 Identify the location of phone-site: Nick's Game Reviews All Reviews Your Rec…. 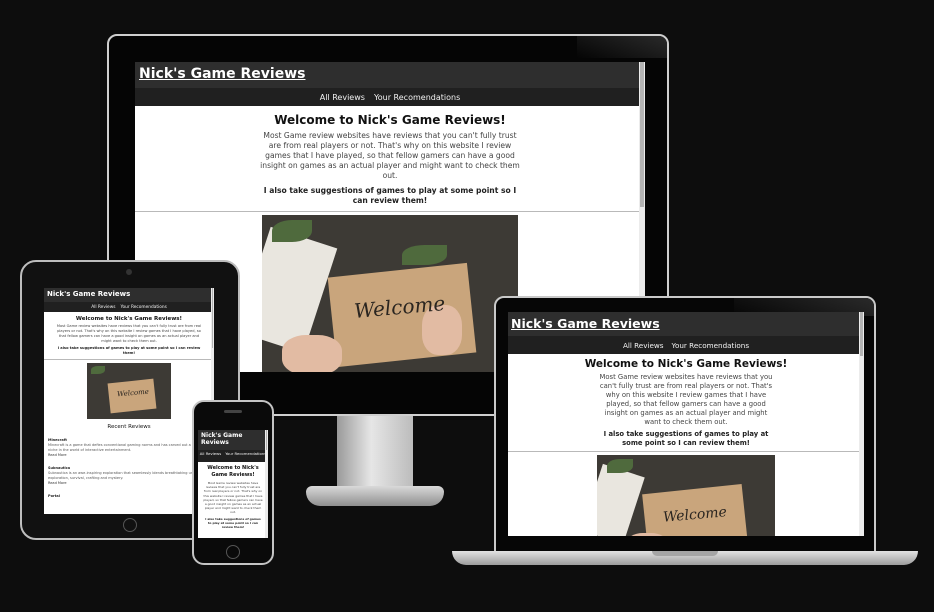
(233, 484).